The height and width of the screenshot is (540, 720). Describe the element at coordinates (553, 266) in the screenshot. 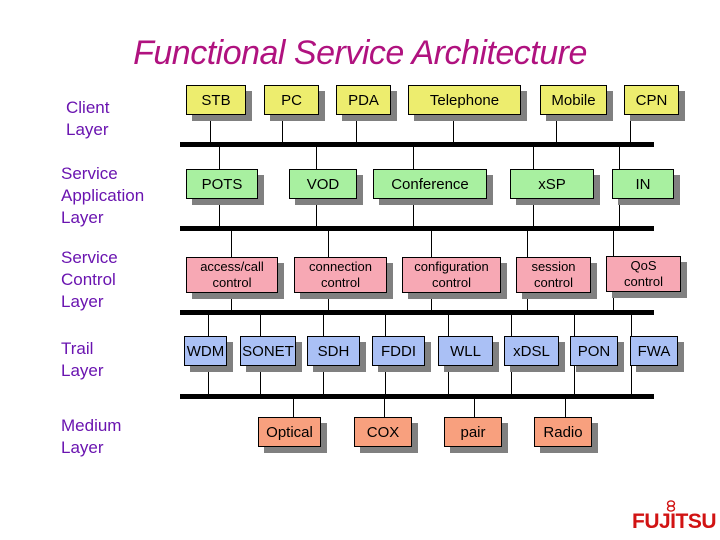

I see `node-label-line: session` at that location.